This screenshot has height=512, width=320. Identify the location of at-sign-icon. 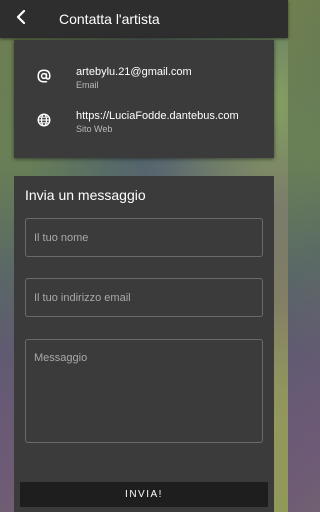
(44, 76).